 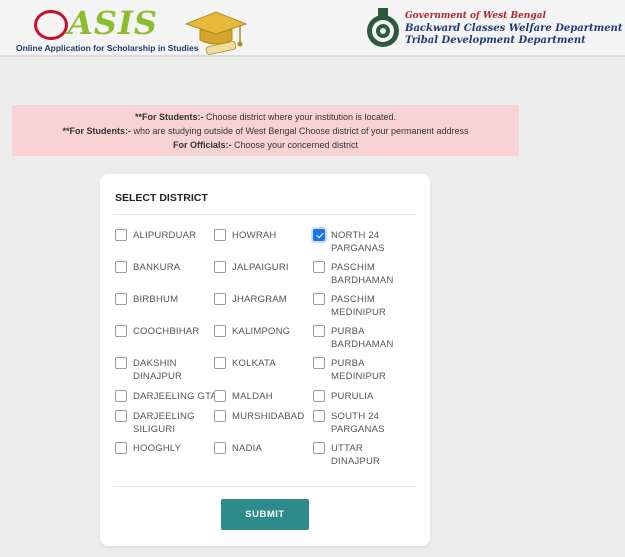 What do you see at coordinates (261, 243) in the screenshot?
I see `district-option: HOWRAH` at bounding box center [261, 243].